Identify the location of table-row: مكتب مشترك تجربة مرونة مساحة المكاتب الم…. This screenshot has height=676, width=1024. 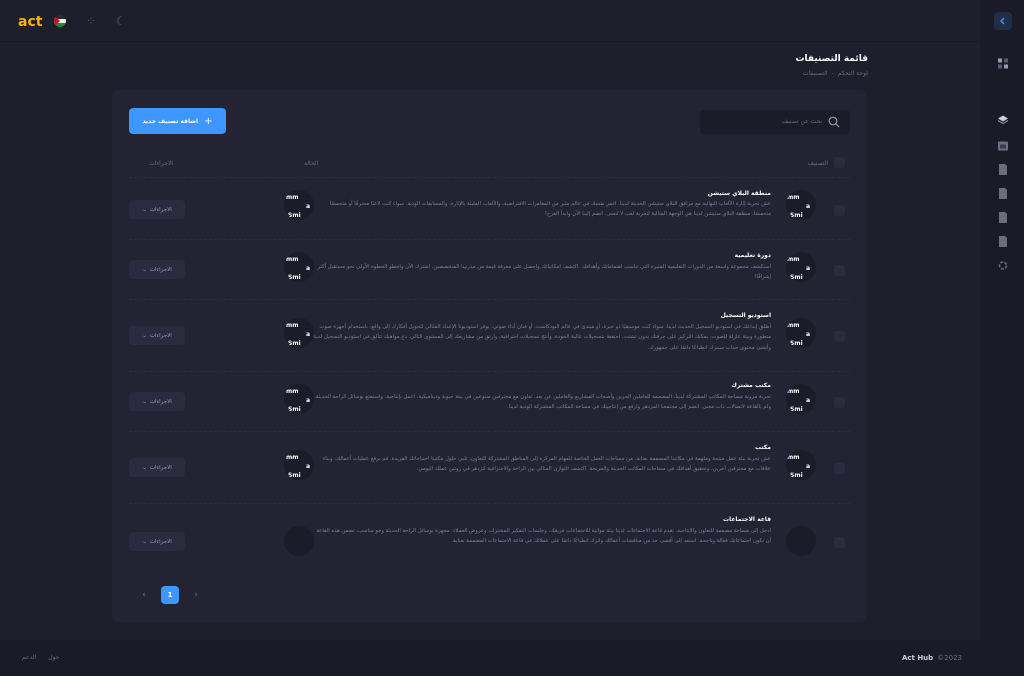
(489, 402).